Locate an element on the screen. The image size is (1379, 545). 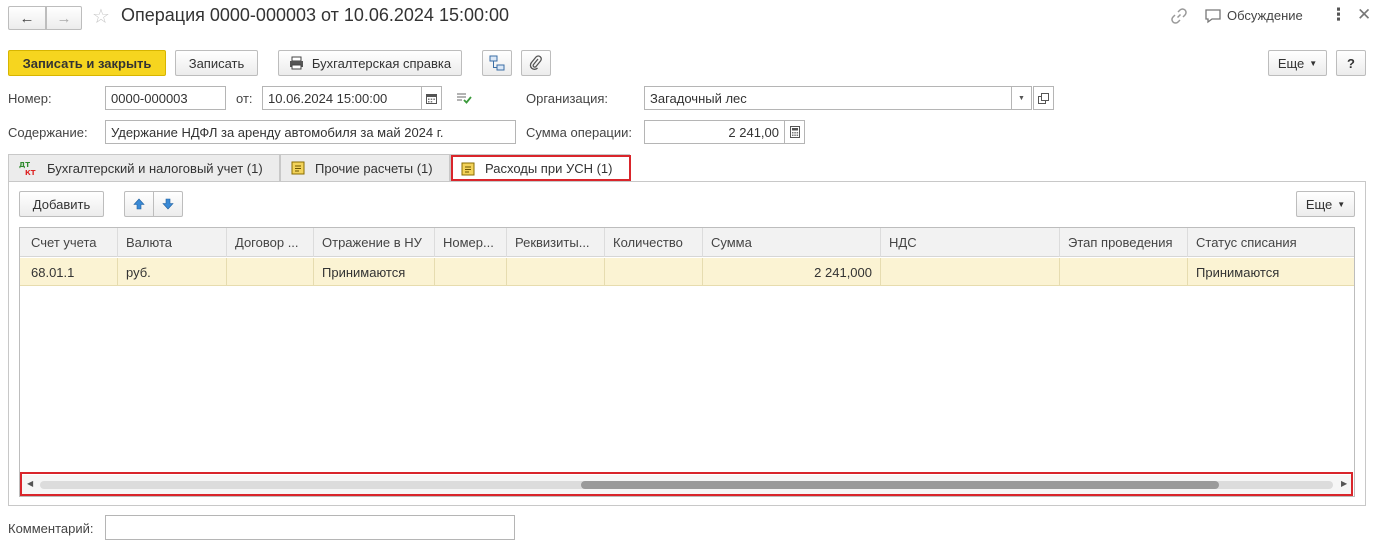
comment-field is located at coordinates (310, 527).